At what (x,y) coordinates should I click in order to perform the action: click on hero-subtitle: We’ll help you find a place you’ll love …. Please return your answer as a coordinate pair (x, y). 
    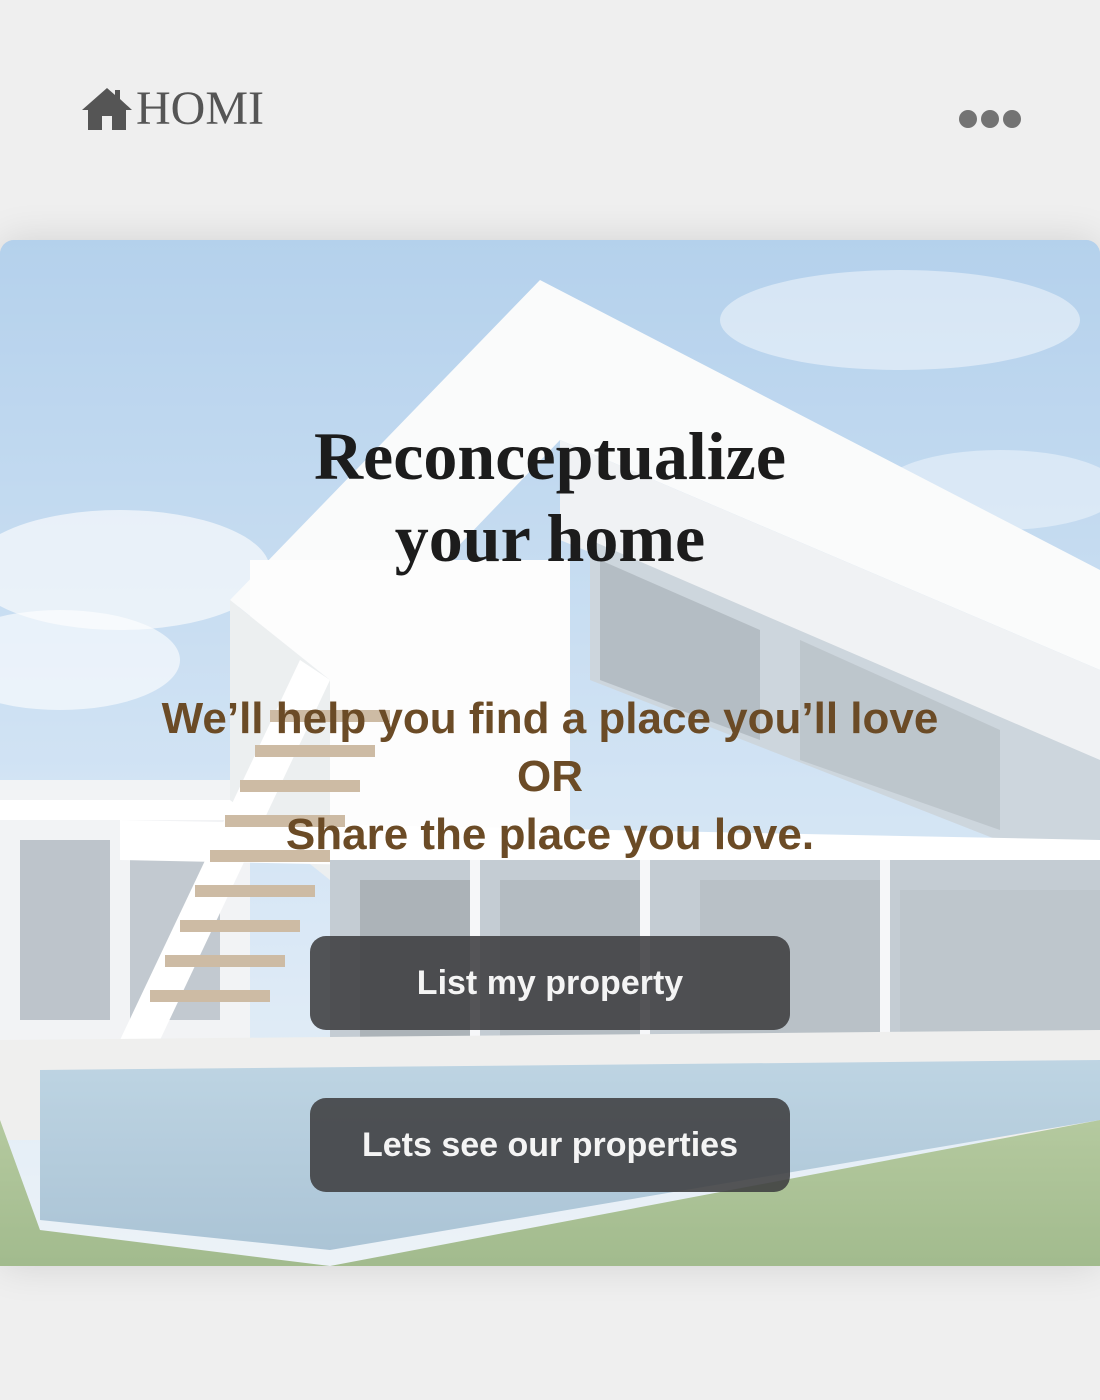
    Looking at the image, I should click on (550, 777).